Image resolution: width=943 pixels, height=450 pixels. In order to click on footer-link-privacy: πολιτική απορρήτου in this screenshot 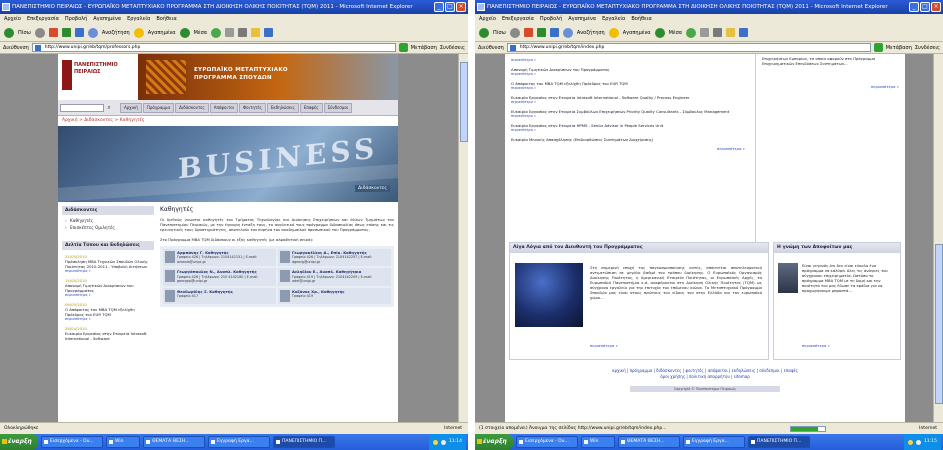, I will do `click(709, 376)`.